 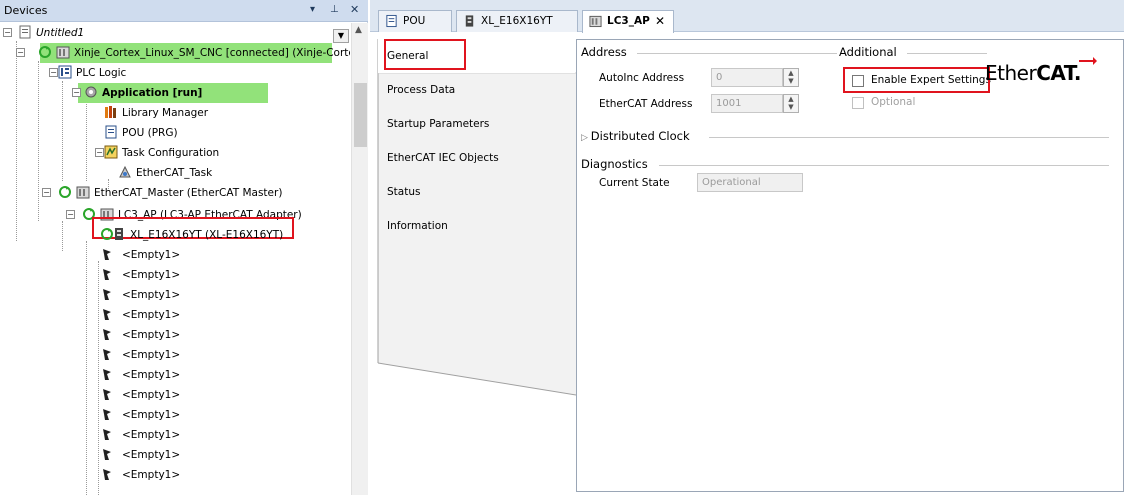 I want to click on devices-scrollbar: ▲, so click(x=359, y=259).